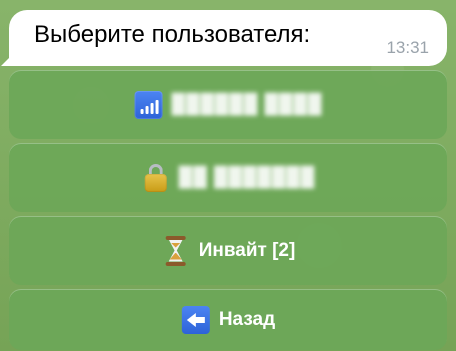 Image resolution: width=456 pixels, height=351 pixels. Describe the element at coordinates (247, 319) in the screenshot. I see `keyboard-button-label: Назад` at that location.